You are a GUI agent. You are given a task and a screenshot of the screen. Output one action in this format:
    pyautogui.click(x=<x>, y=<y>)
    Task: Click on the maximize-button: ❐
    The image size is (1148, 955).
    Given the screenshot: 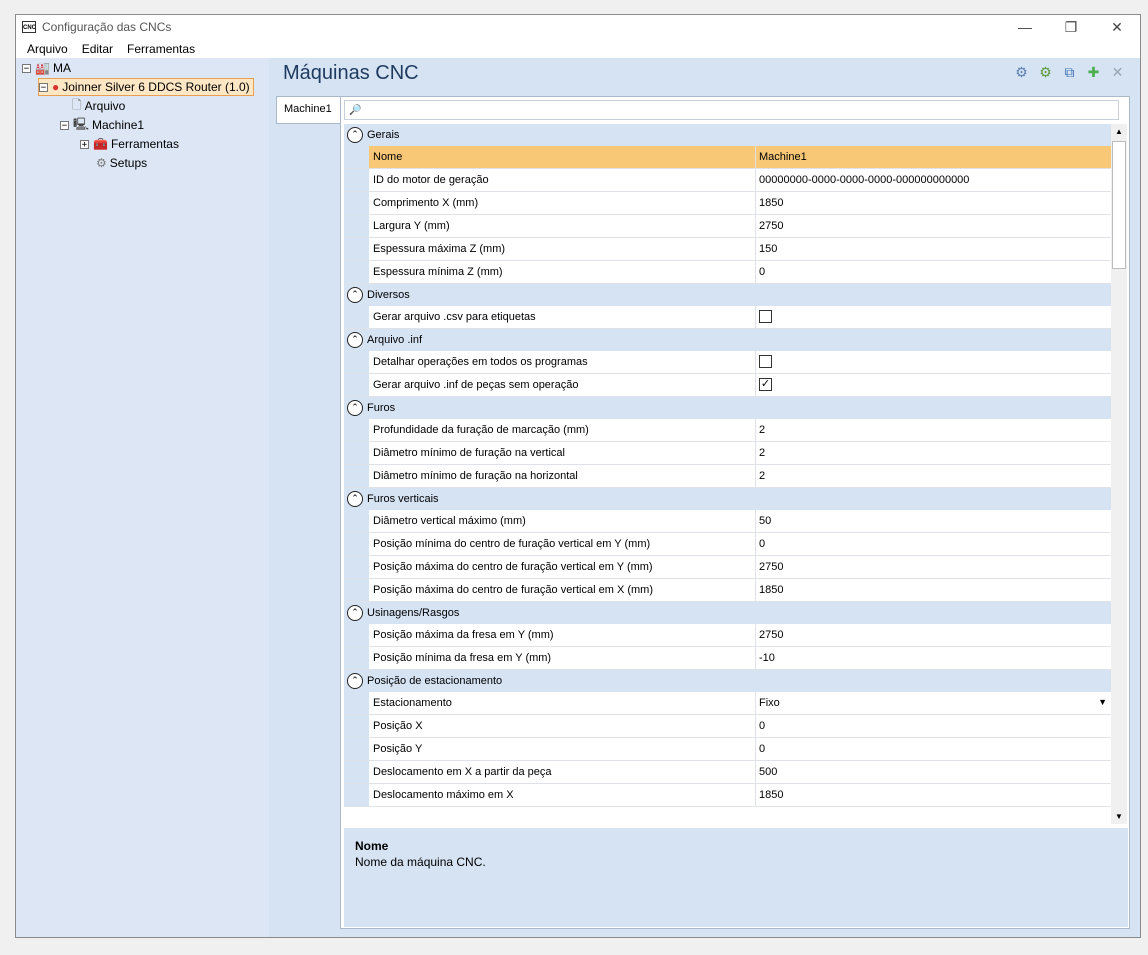 What is the action you would take?
    pyautogui.click(x=1071, y=27)
    